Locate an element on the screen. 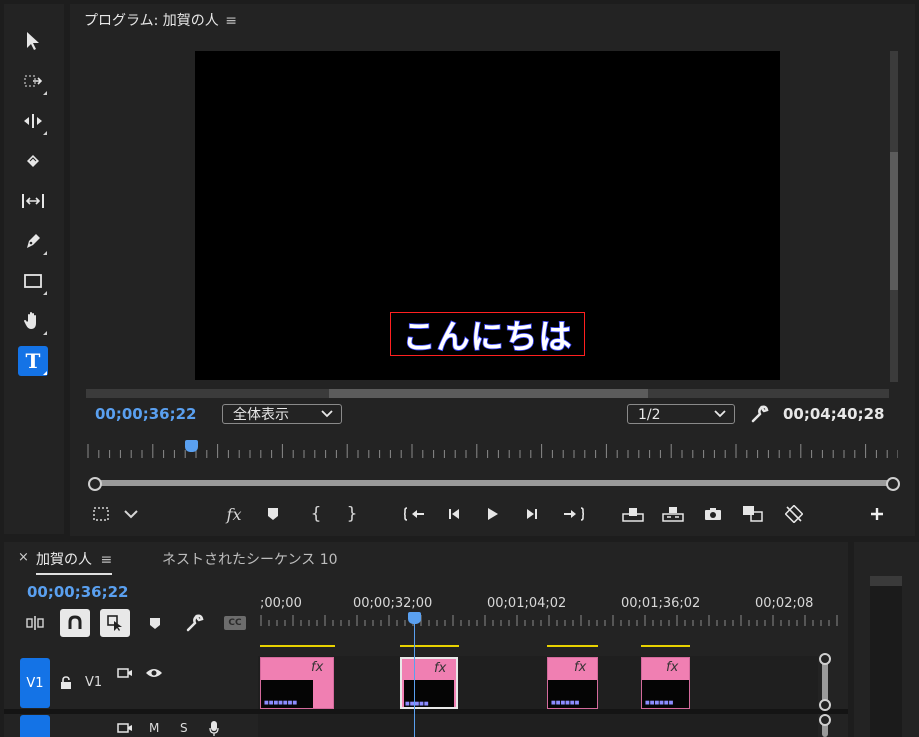 The height and width of the screenshot is (737, 919). hand-tool-icon is located at coordinates (33, 321).